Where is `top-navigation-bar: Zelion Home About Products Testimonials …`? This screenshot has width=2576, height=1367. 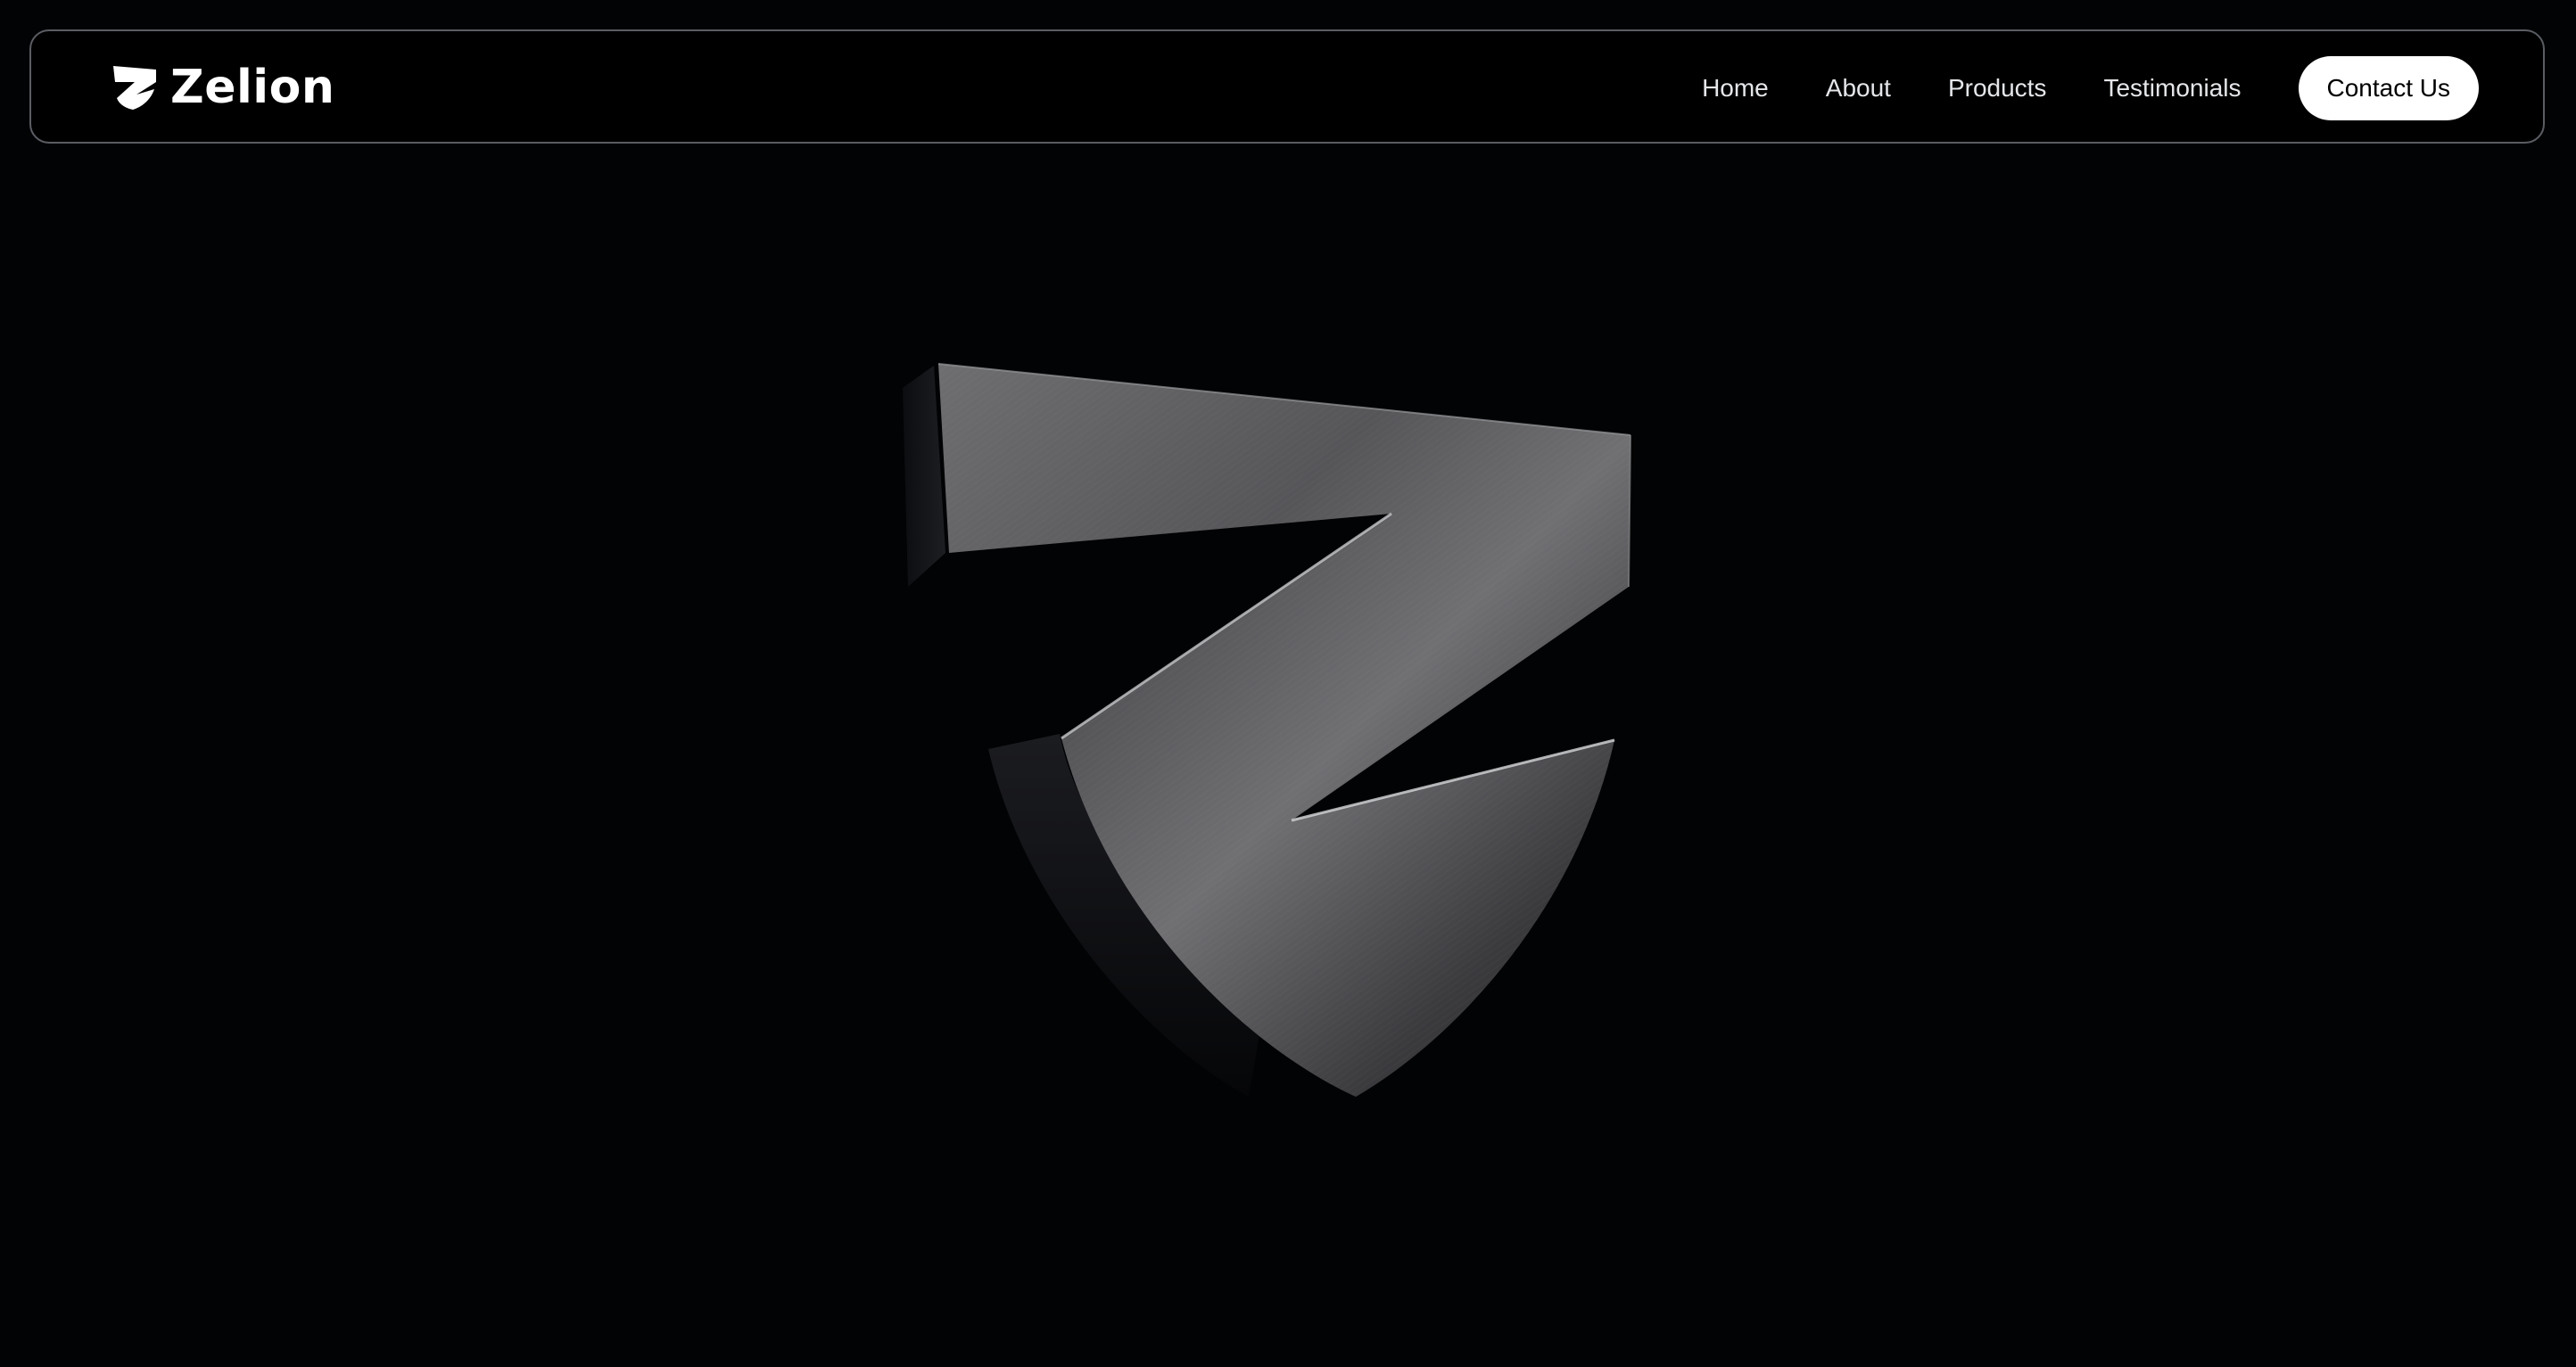 top-navigation-bar: Zelion Home About Products Testimonials … is located at coordinates (1287, 86).